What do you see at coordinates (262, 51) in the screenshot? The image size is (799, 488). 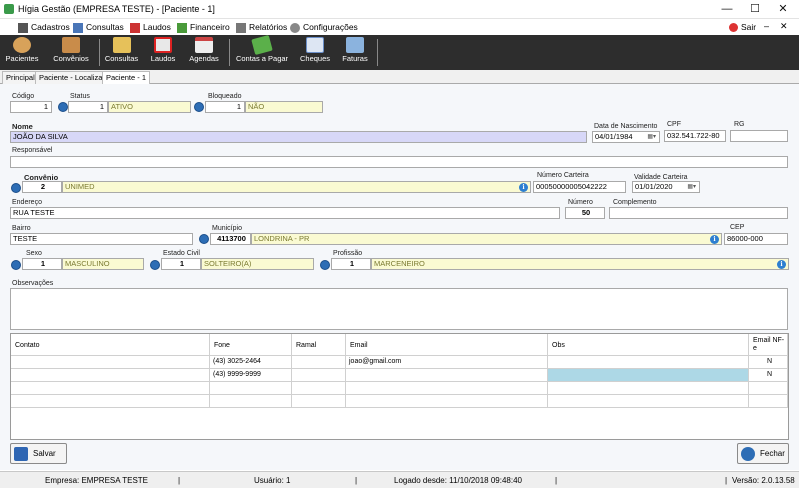 I see `toolbar-contas-pagar-button: Contas a Pagar` at bounding box center [262, 51].